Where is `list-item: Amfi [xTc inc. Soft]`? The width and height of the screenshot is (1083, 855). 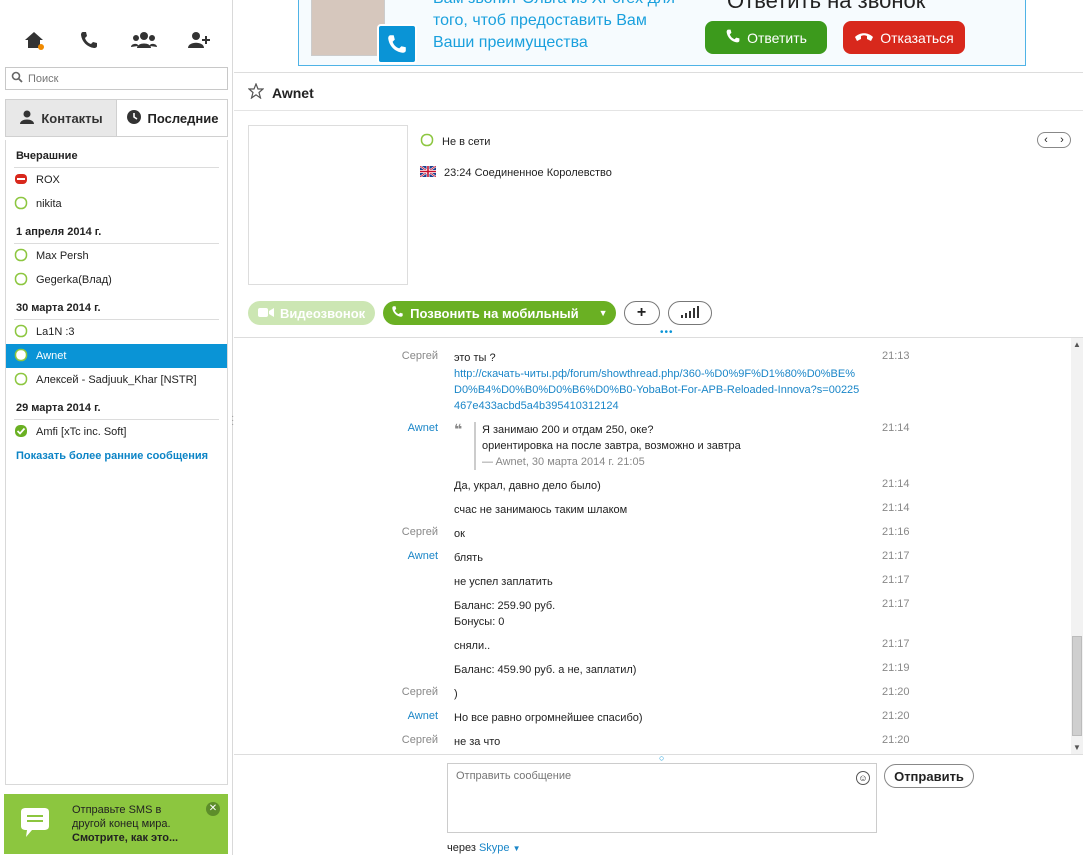
list-item: Amfi [xTc inc. Soft] is located at coordinates (116, 432).